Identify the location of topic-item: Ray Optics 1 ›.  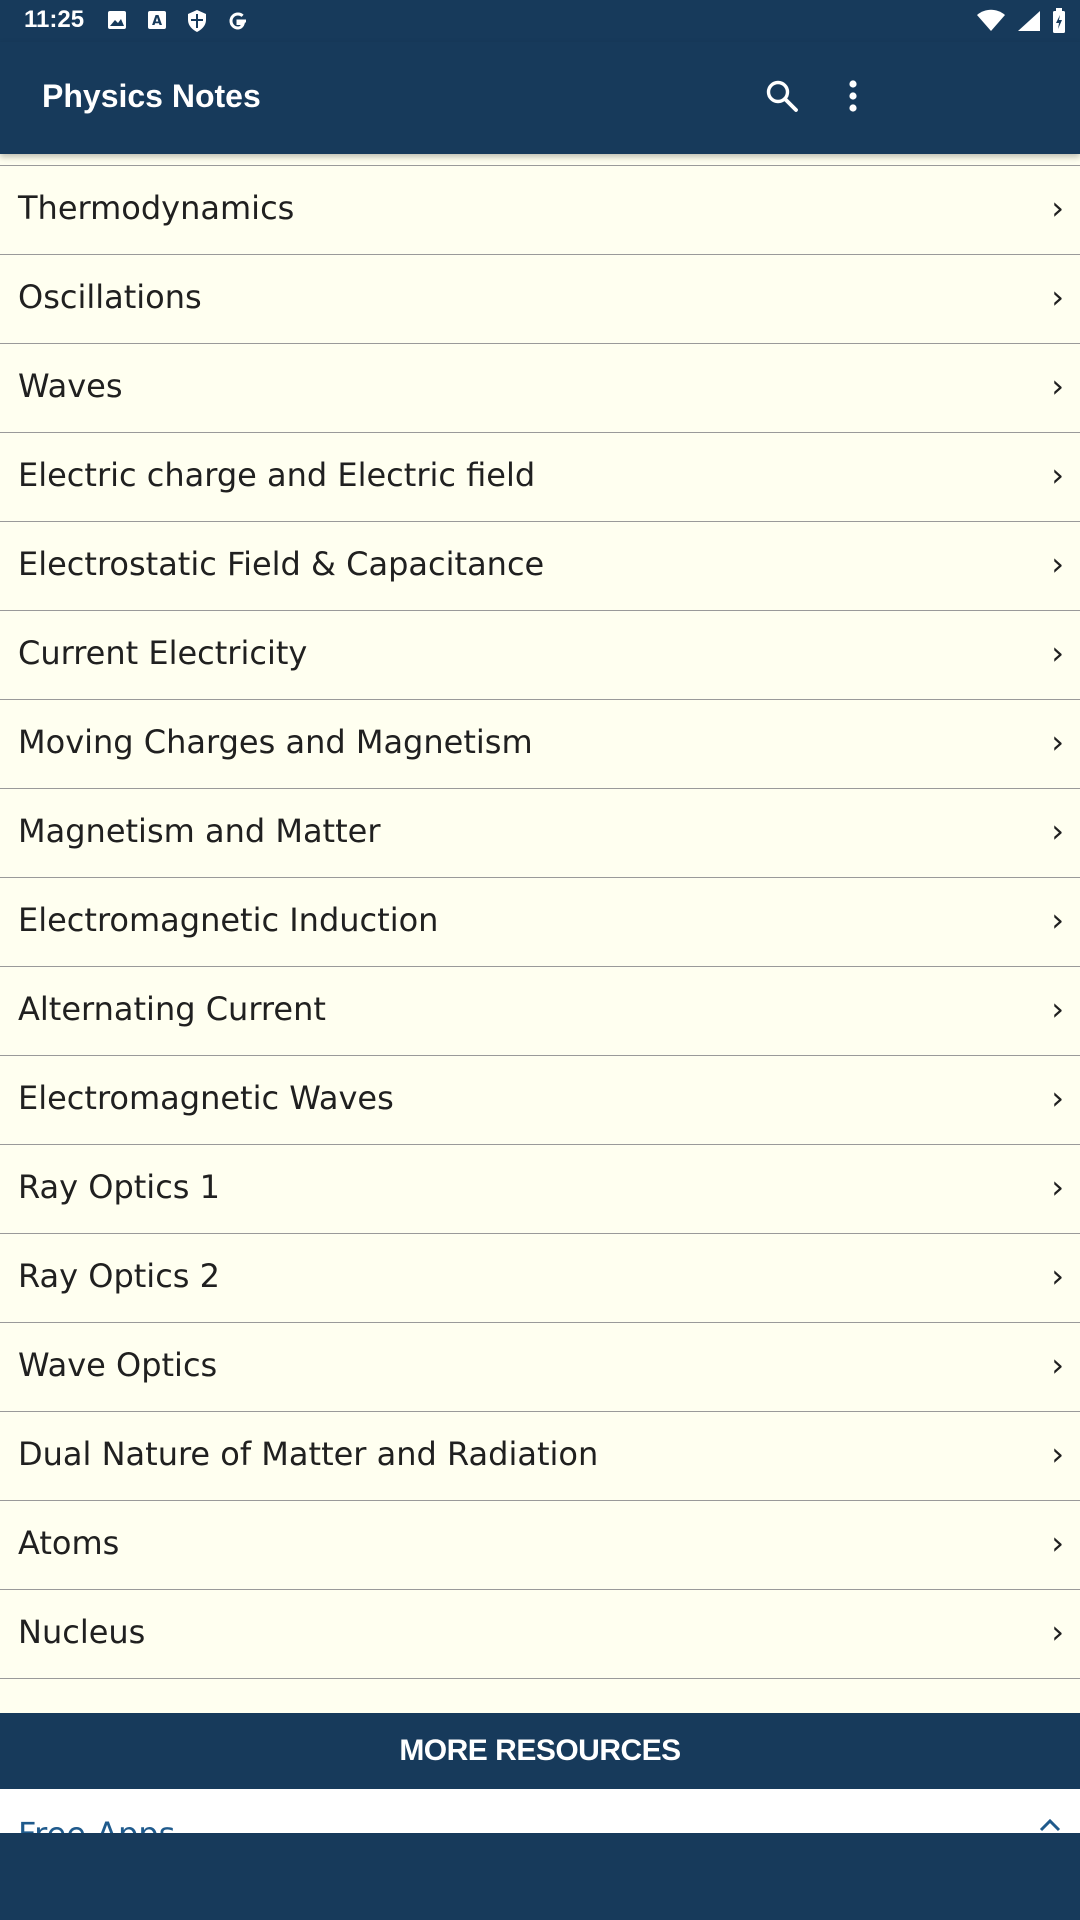
(540, 1190).